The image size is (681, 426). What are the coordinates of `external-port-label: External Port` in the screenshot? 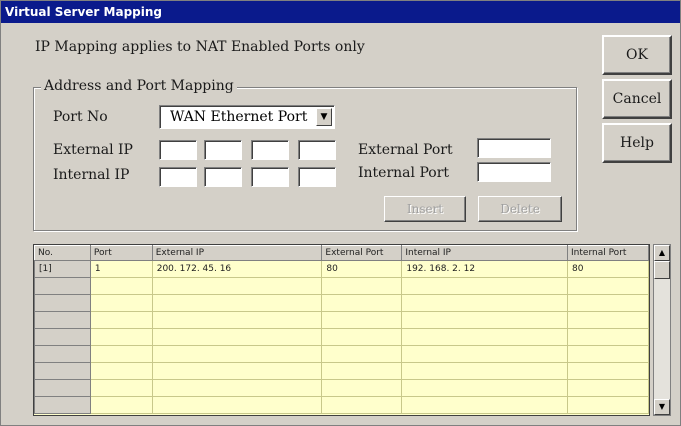 It's located at (405, 150).